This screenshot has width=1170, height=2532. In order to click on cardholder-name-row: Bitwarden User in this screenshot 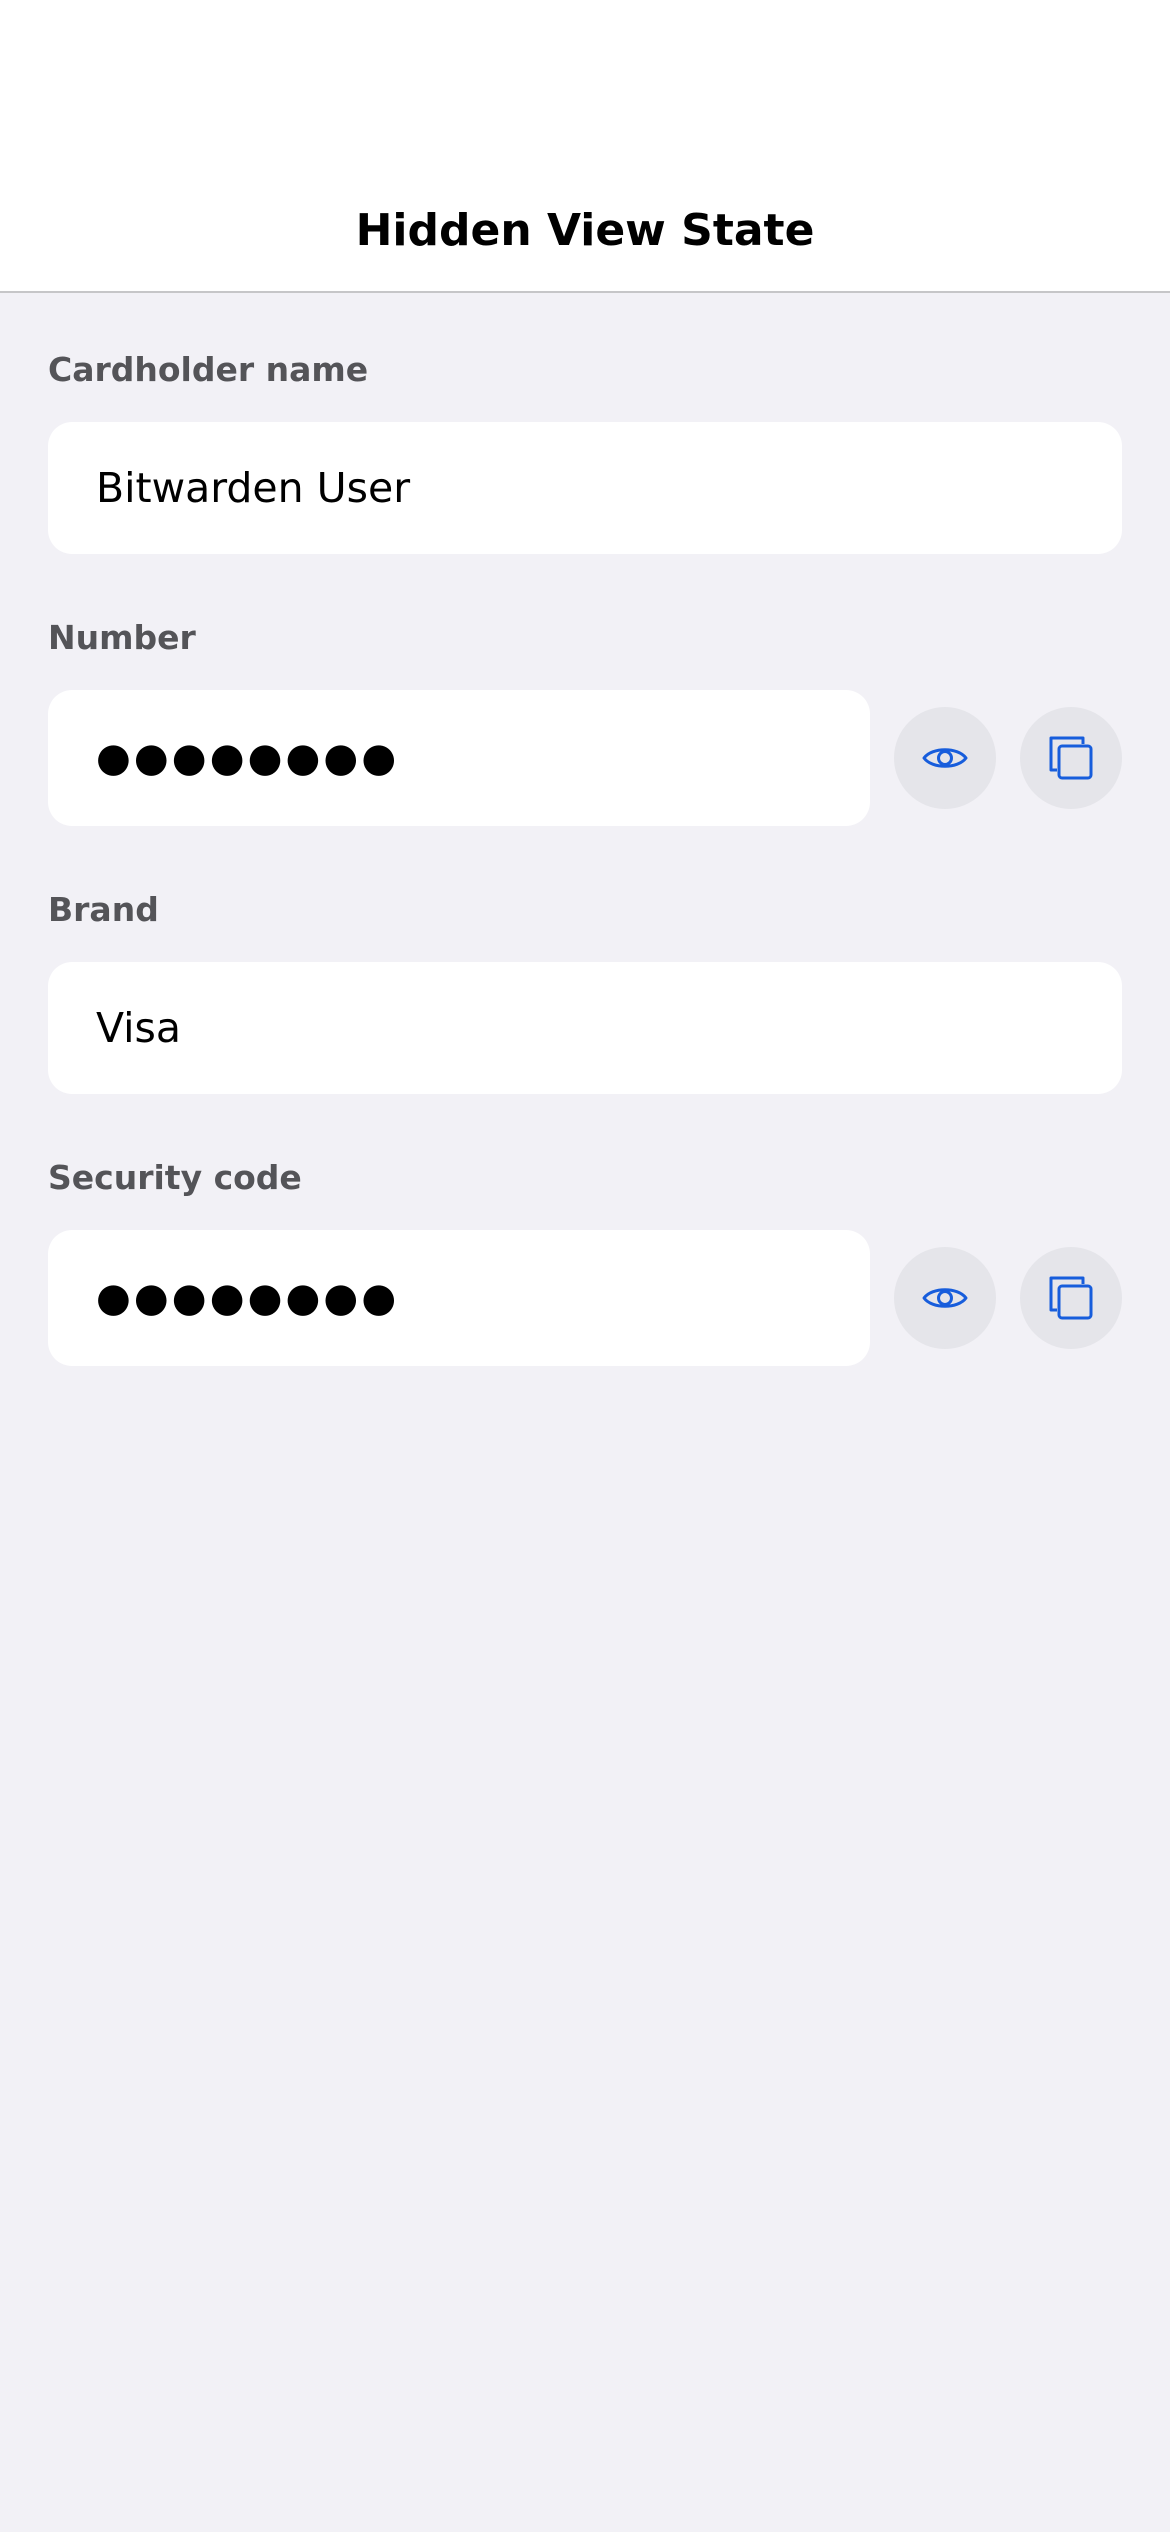, I will do `click(585, 488)`.